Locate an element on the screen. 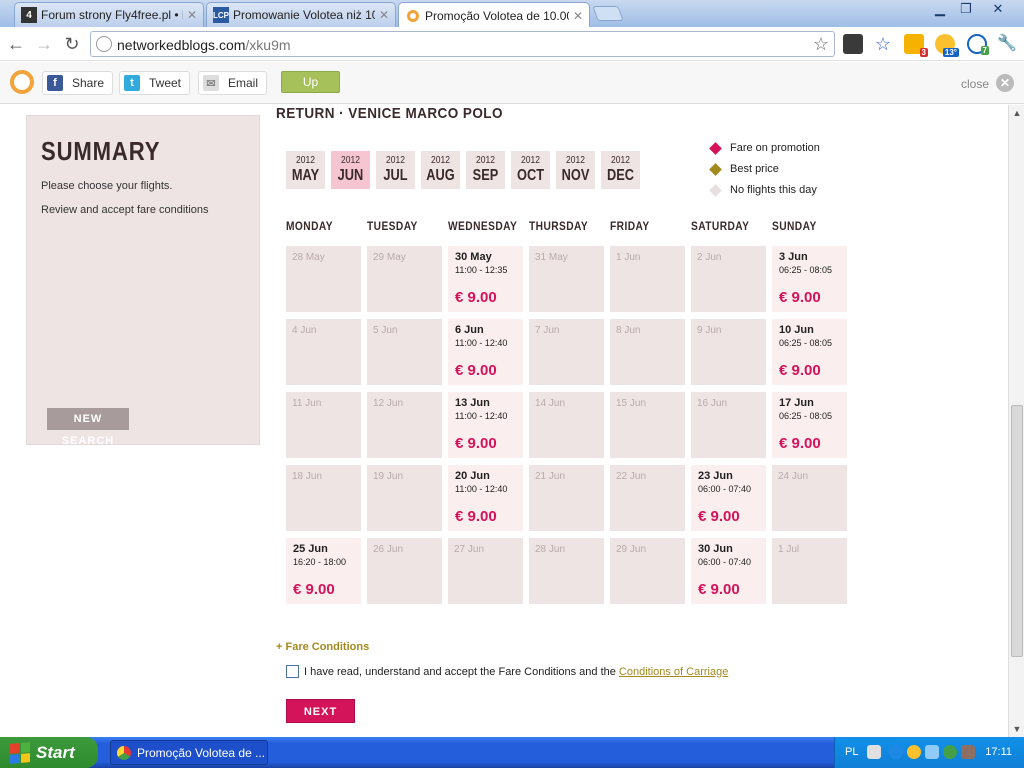  calendar-day-flight: 23 Jun 06:00 - 07:40 € 9.00 is located at coordinates (728, 498).